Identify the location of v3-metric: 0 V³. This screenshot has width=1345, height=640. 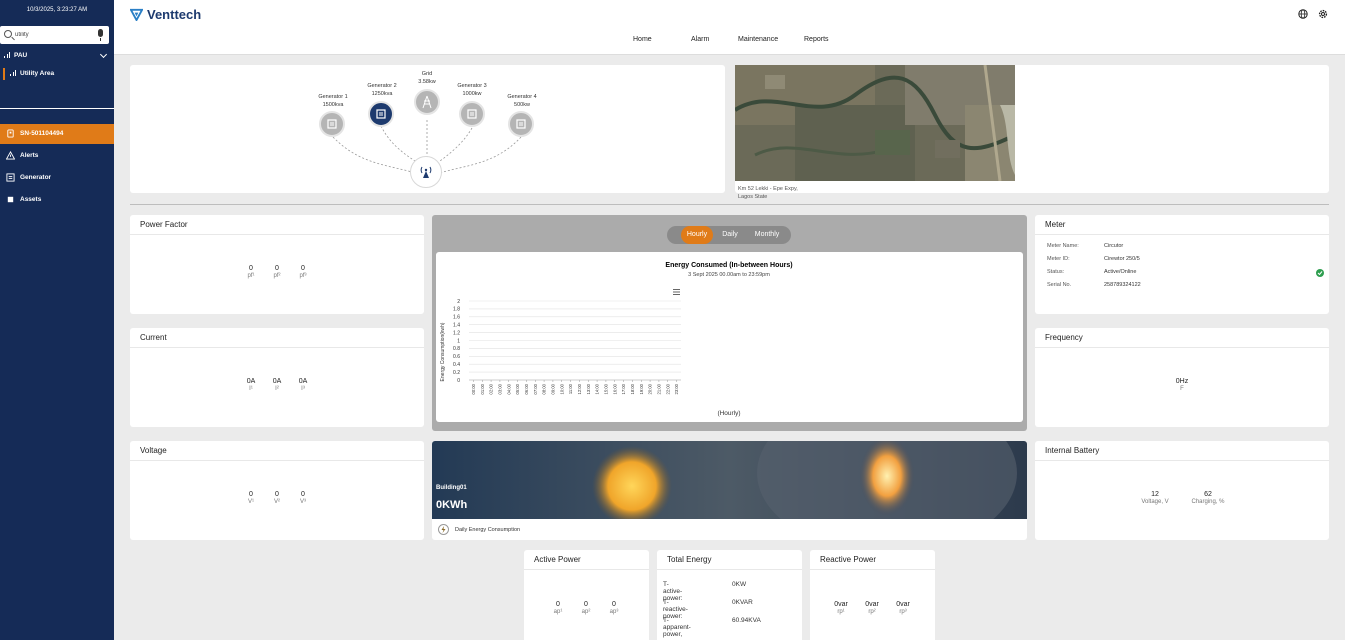
(303, 498).